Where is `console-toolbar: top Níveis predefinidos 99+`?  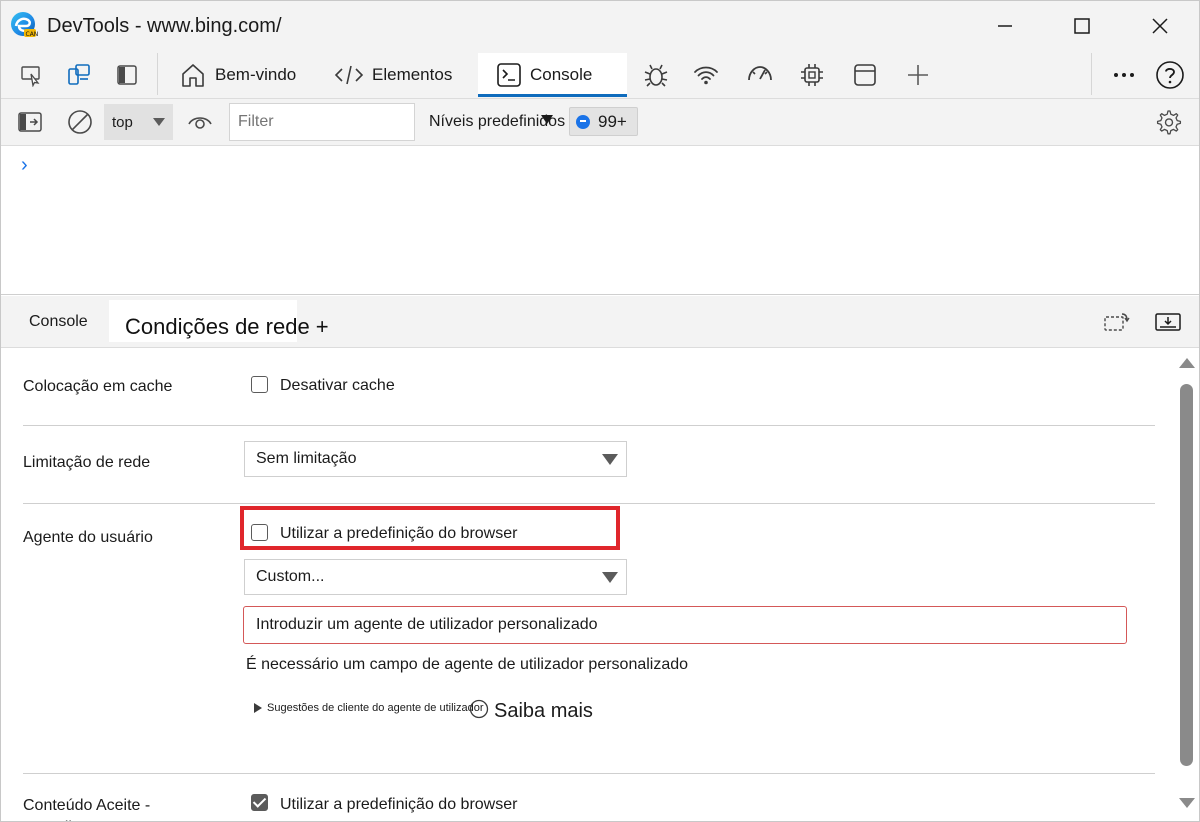 console-toolbar: top Níveis predefinidos 99+ is located at coordinates (600, 122).